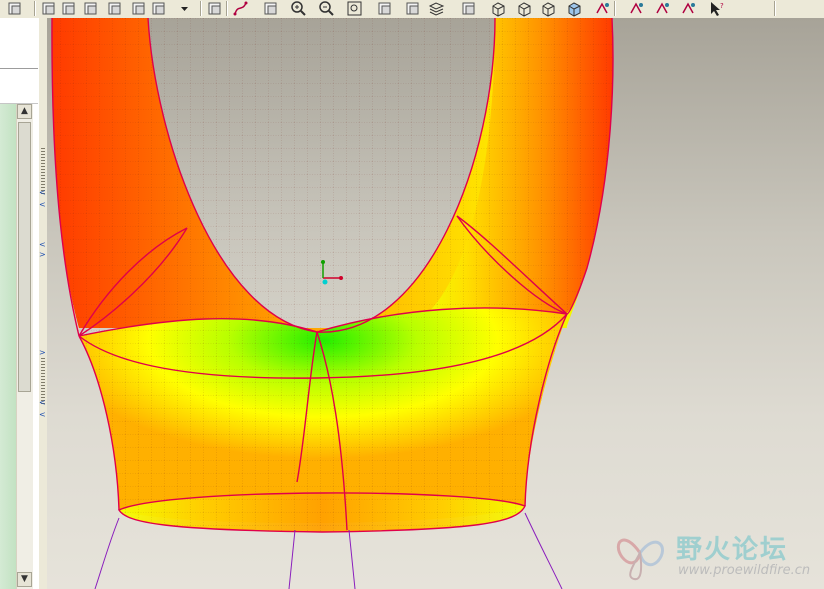 The height and width of the screenshot is (589, 824). I want to click on dropdown-icon, so click(184, 8).